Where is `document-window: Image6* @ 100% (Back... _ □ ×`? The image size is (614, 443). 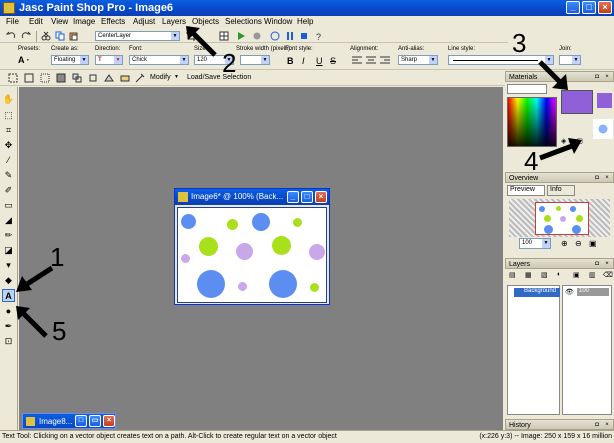
document-window: Image6* @ 100% (Back... _ □ × is located at coordinates (252, 246).